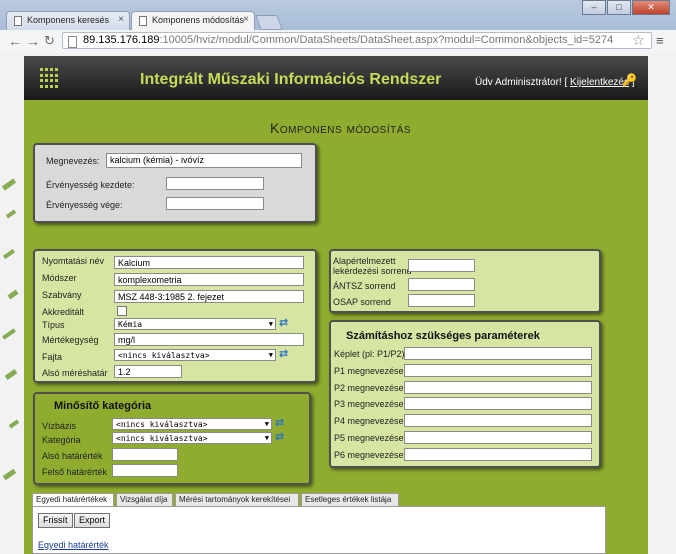 The width and height of the screenshot is (676, 554). Describe the element at coordinates (369, 387) in the screenshot. I see `param-label: P2 megnevezése` at that location.